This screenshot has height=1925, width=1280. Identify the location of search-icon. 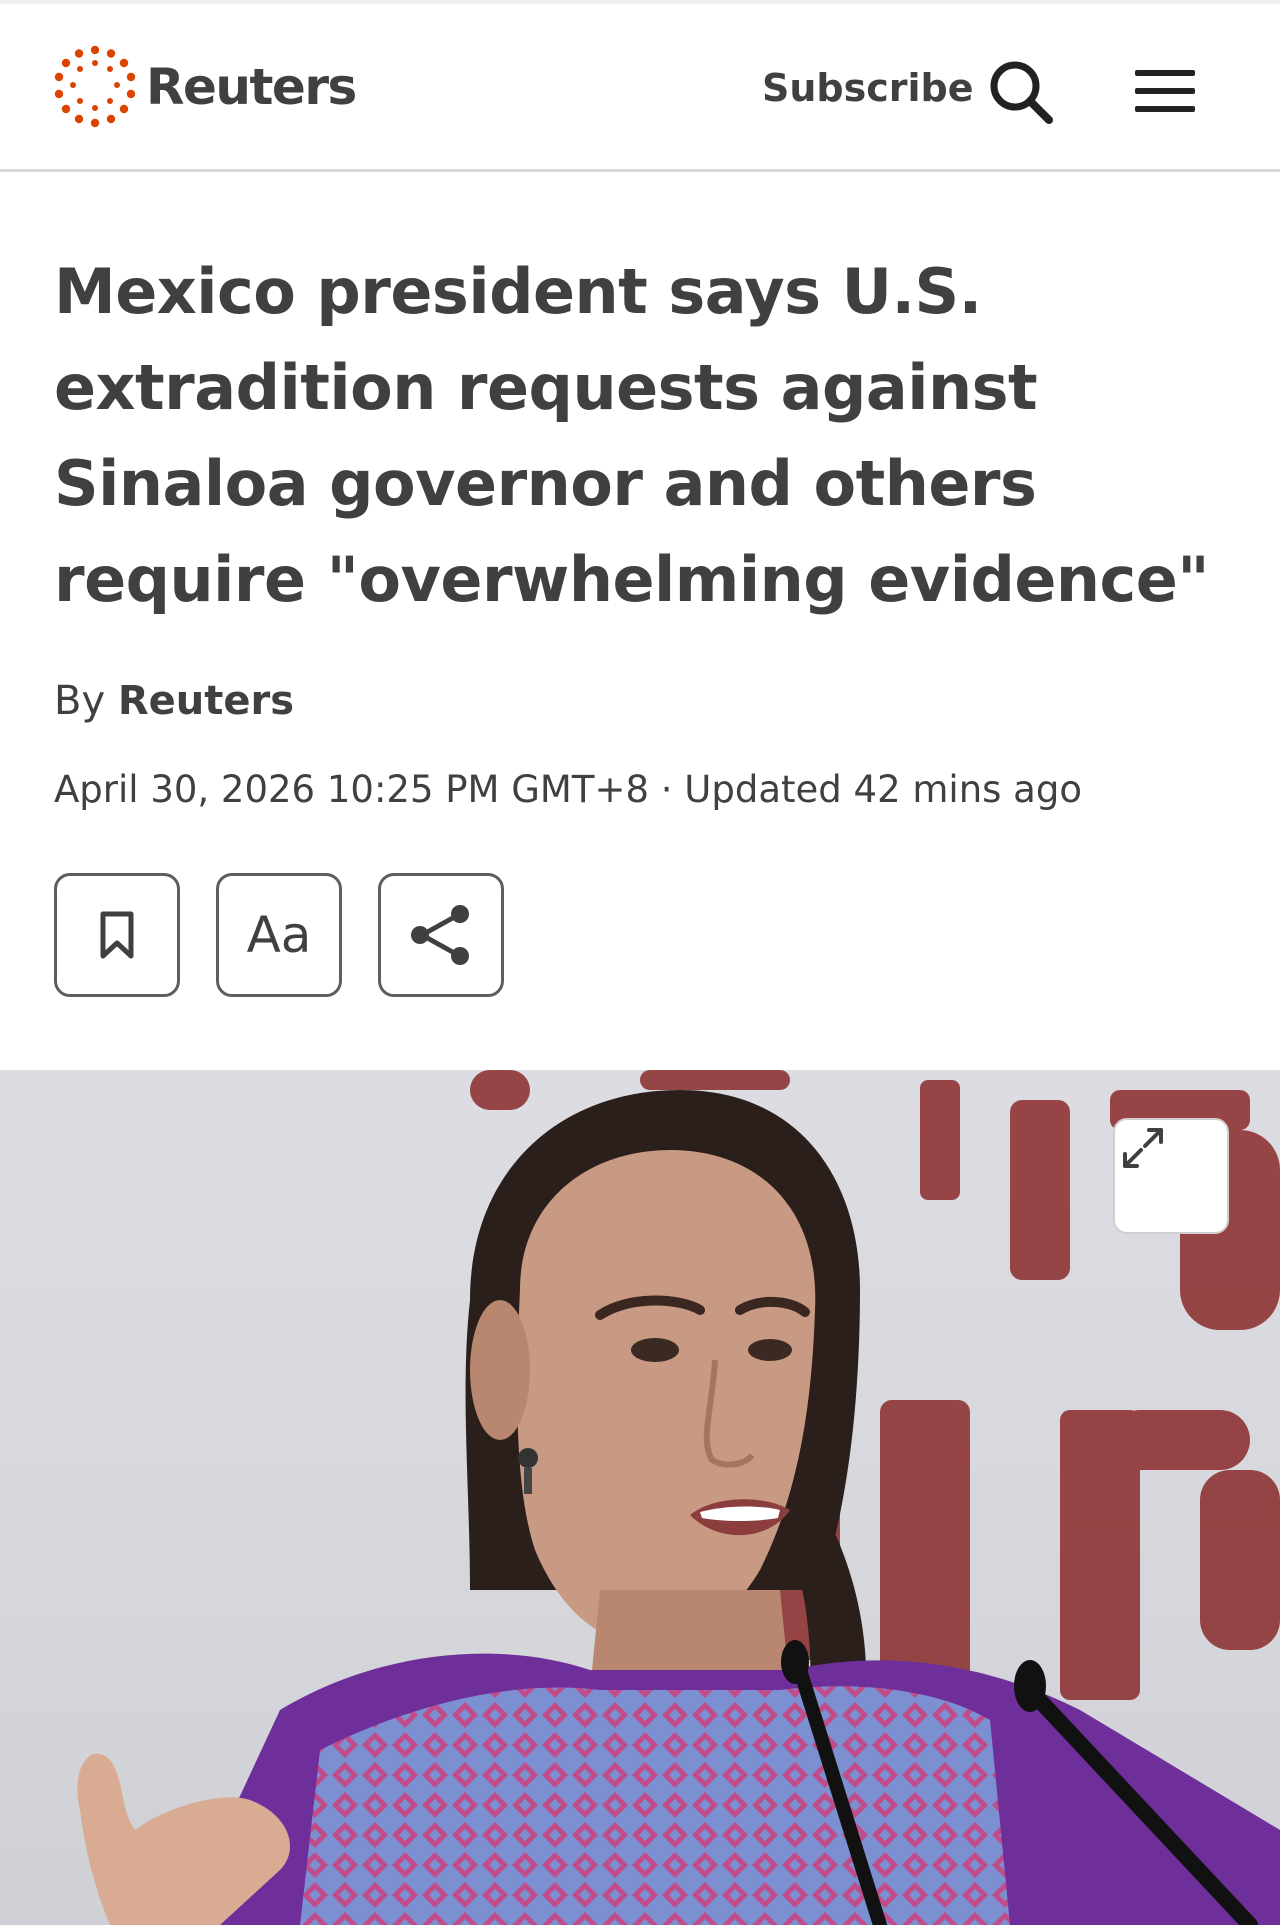
(1021, 92).